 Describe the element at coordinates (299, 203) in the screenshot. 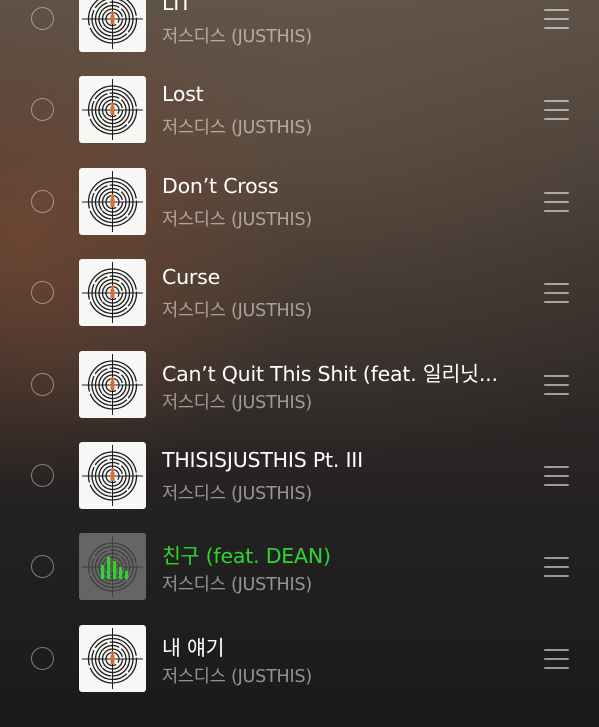

I see `track-row: Don’t Cross 저스디스 (JUSTHIS)` at that location.